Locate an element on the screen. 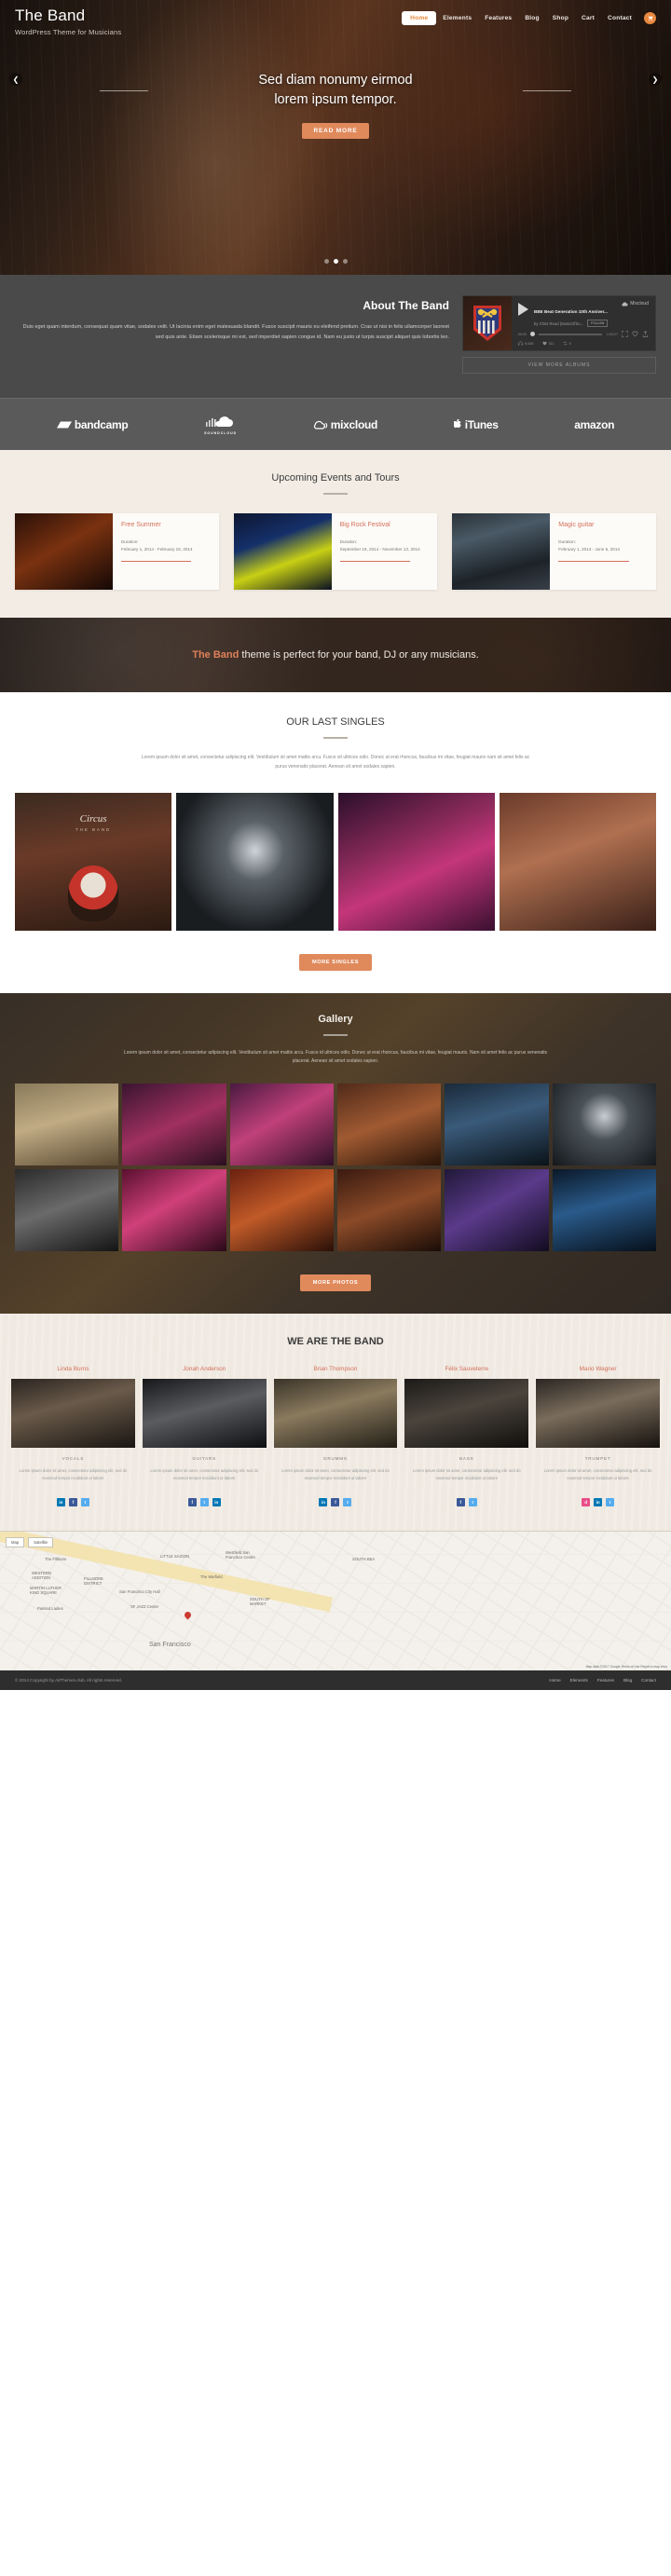 This screenshot has height=2576, width=671. band-heading: WE ARE THE BAND is located at coordinates (335, 1341).